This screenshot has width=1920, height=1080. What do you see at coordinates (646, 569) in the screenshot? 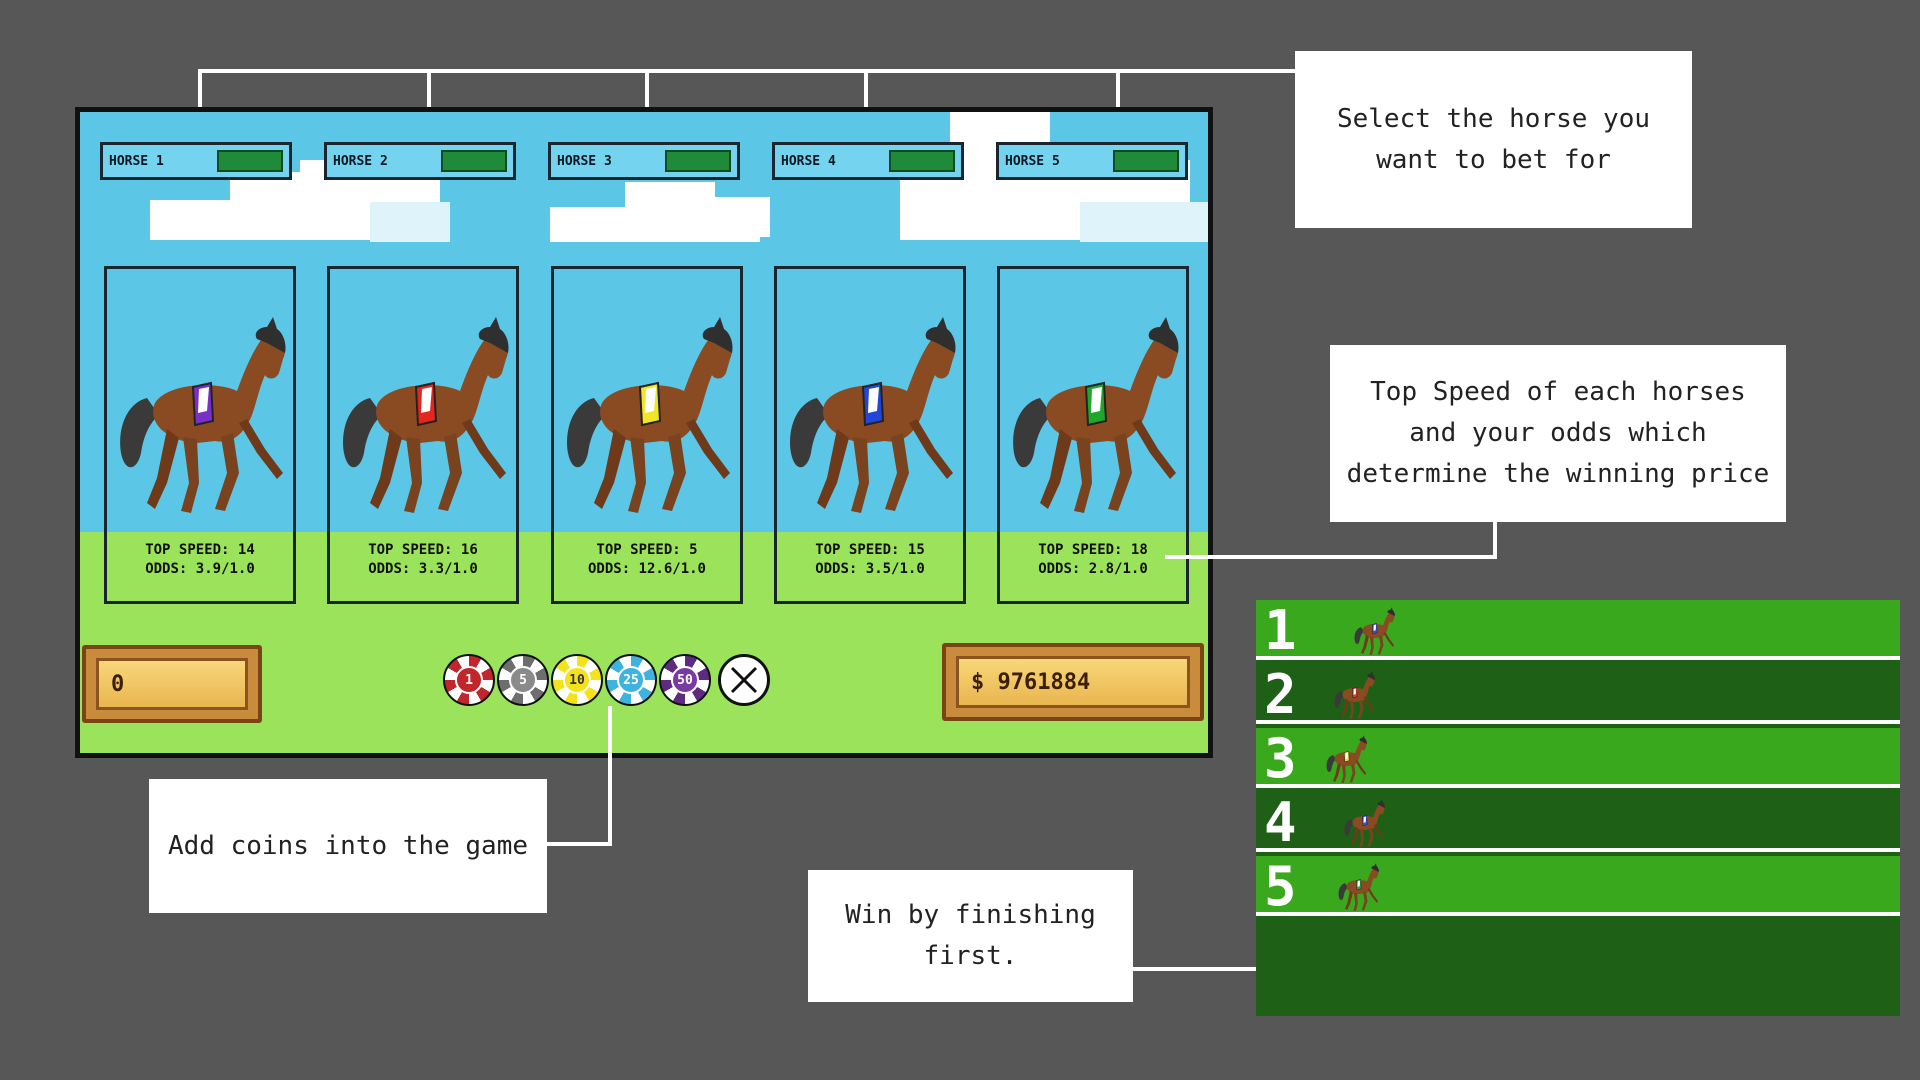
I see `odds-text: ODDS: 12.6/1.0` at bounding box center [646, 569].